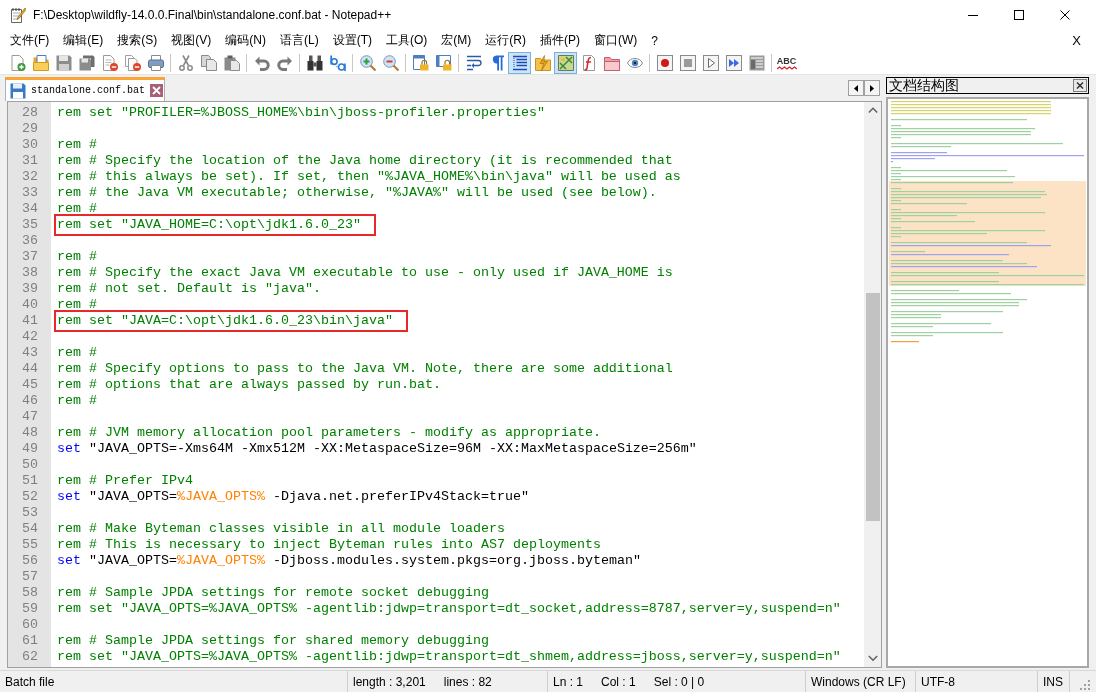 The width and height of the screenshot is (1096, 700). Describe the element at coordinates (519, 62) in the screenshot. I see `indent-guide-button` at that location.